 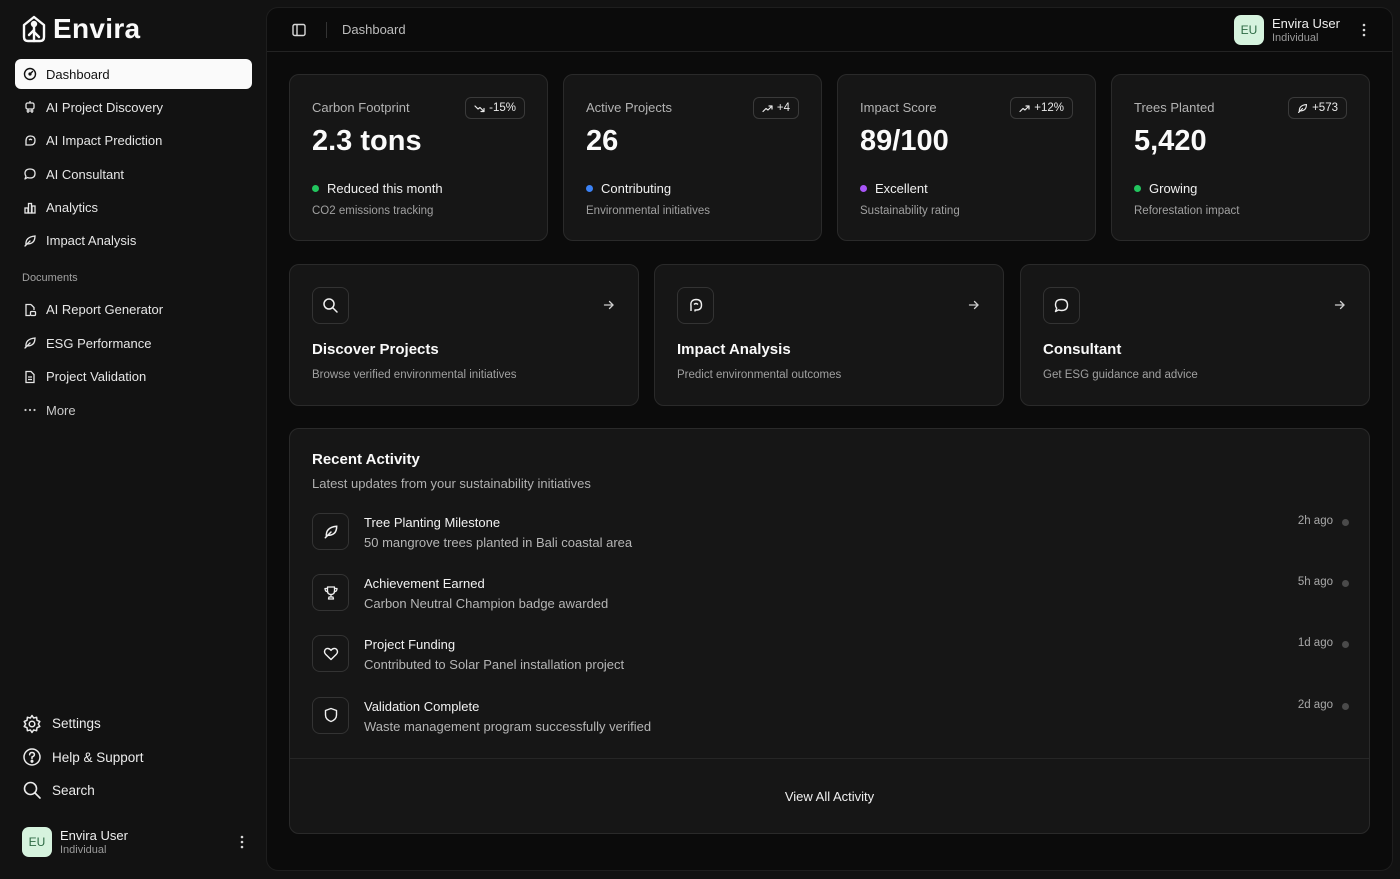 I want to click on nav-item-ai-consultant: AI Consultant, so click(x=133, y=174).